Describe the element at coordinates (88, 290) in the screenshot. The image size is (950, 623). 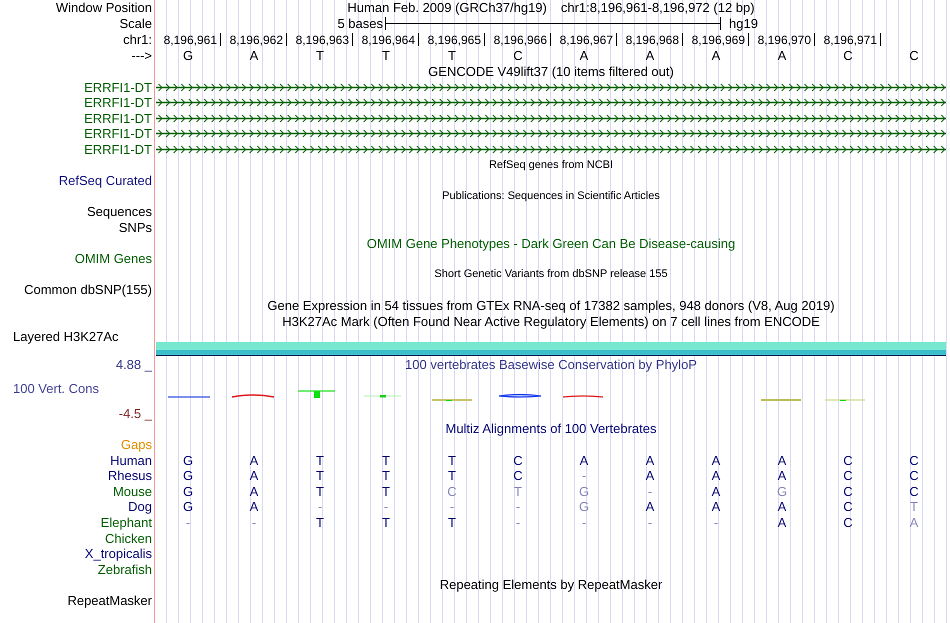
I see `track-label: Common dbSNP(155)` at that location.